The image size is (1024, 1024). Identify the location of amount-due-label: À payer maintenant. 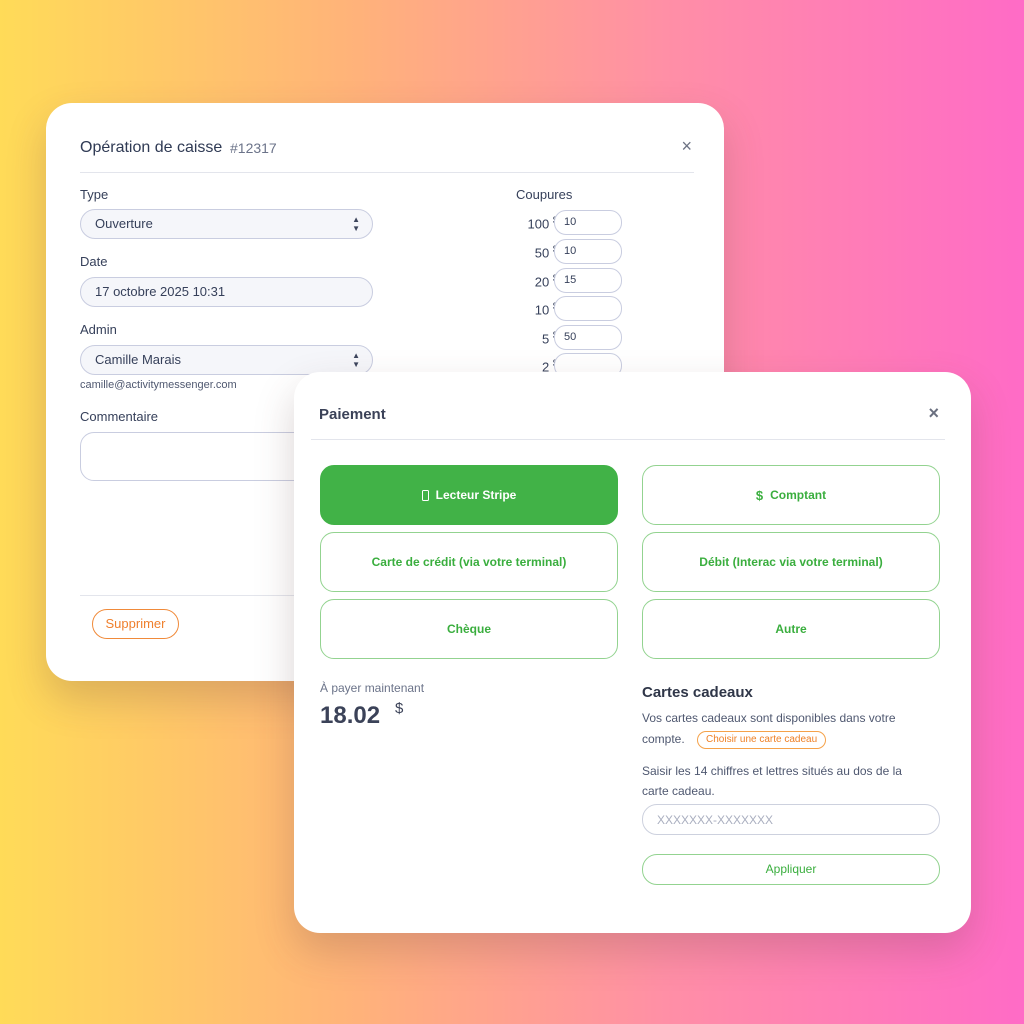
(372, 688).